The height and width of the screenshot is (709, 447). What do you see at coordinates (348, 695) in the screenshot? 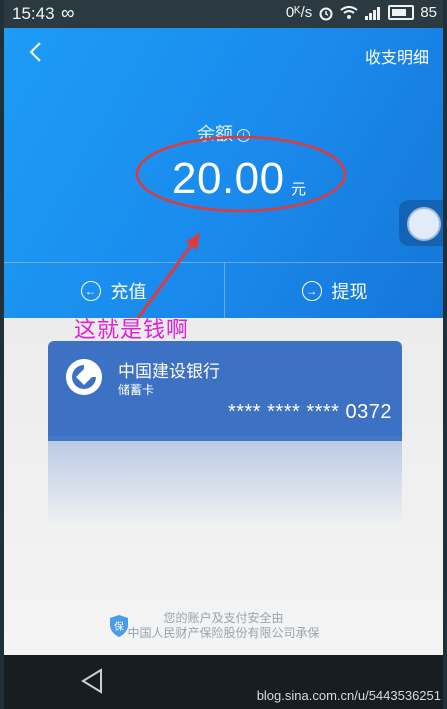
I see `blog-watermark: blog.sina.com.cn/u/5443536251` at bounding box center [348, 695].